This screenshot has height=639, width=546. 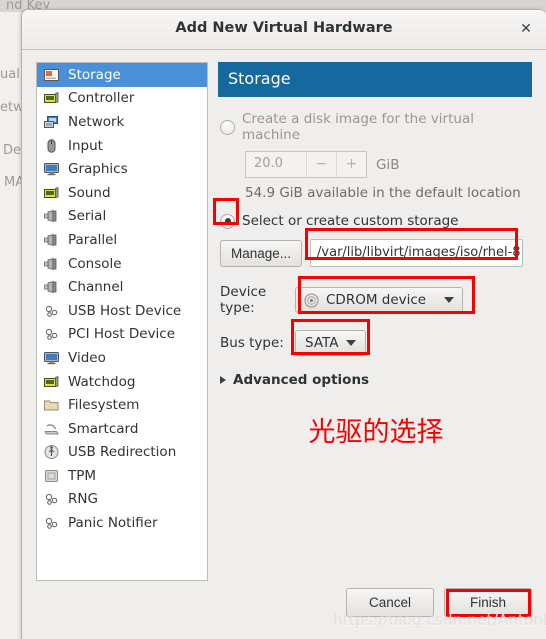 What do you see at coordinates (301, 380) in the screenshot?
I see `advanced-options-label: Advanced options` at bounding box center [301, 380].